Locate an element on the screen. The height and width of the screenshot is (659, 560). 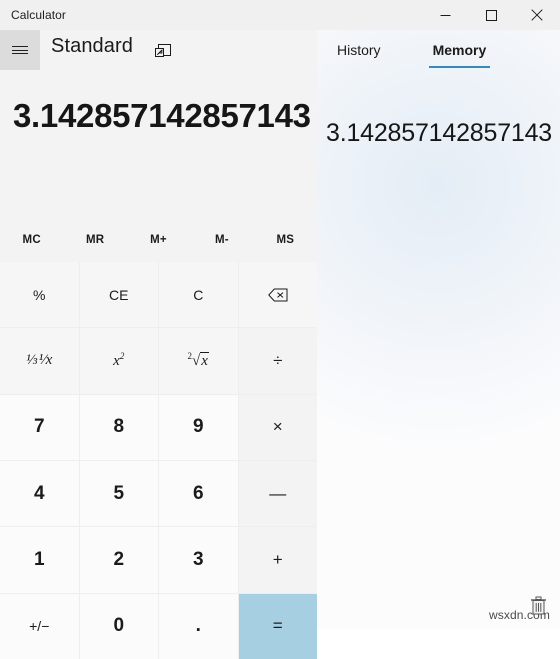
zero-label: 0 is located at coordinates (119, 626).